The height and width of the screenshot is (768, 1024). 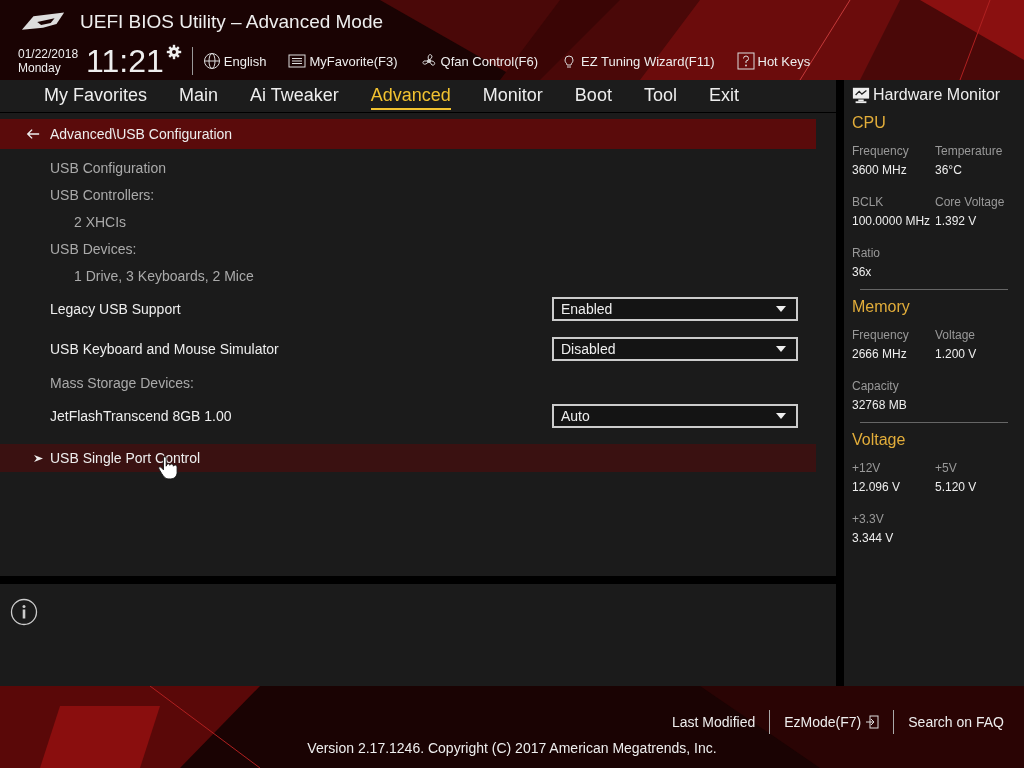 What do you see at coordinates (867, 468) in the screenshot?
I see `metric-label: +12V` at bounding box center [867, 468].